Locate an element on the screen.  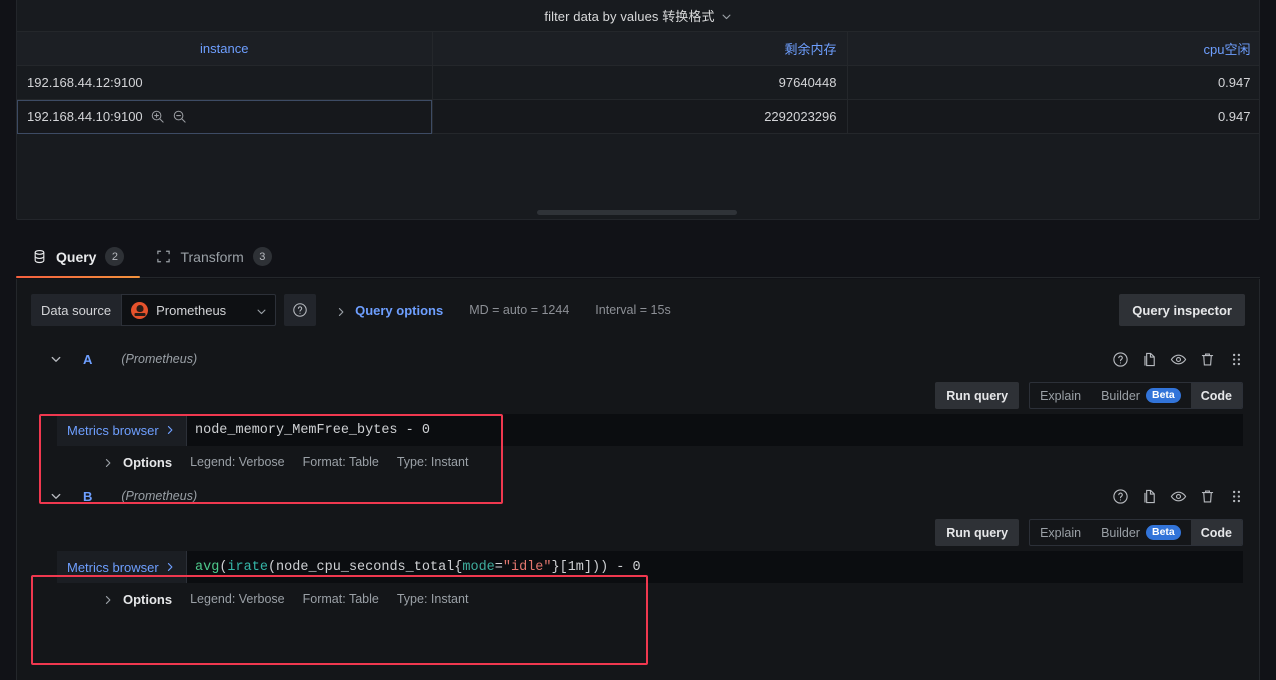
column-header-mem: 剩余内存 is located at coordinates (640, 48).